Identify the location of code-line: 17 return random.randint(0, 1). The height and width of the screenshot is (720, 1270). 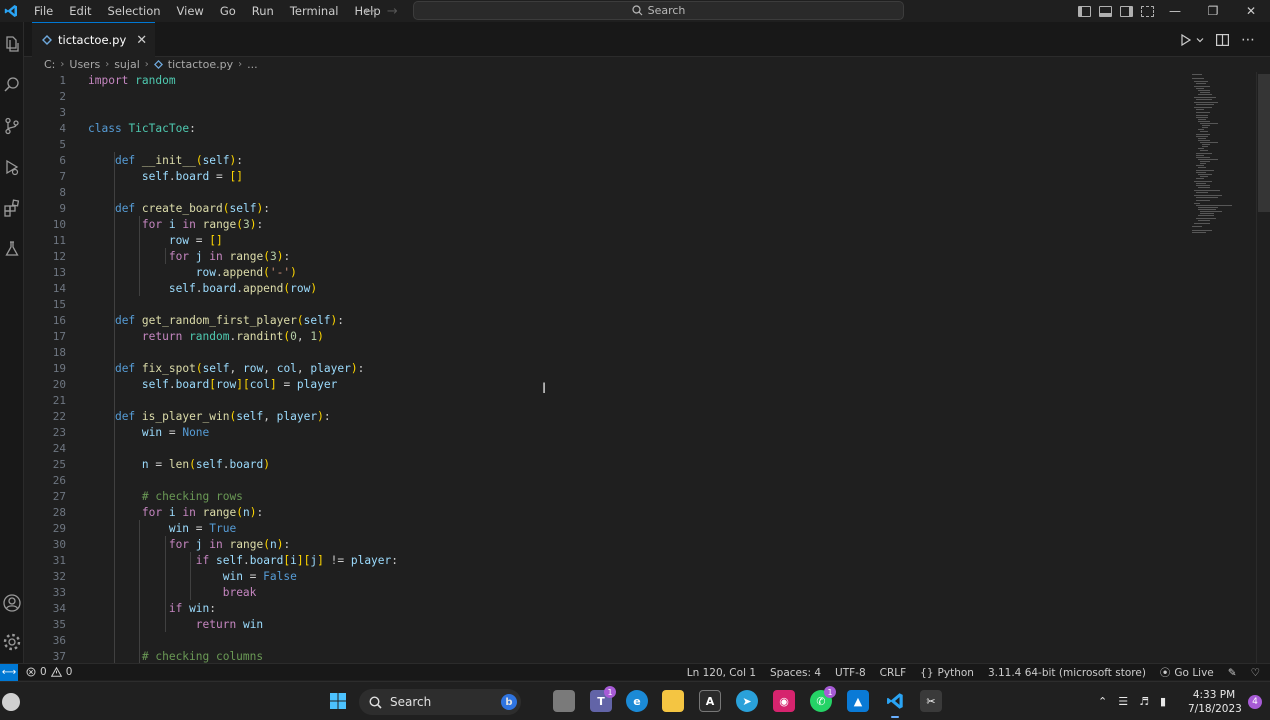
(604, 336).